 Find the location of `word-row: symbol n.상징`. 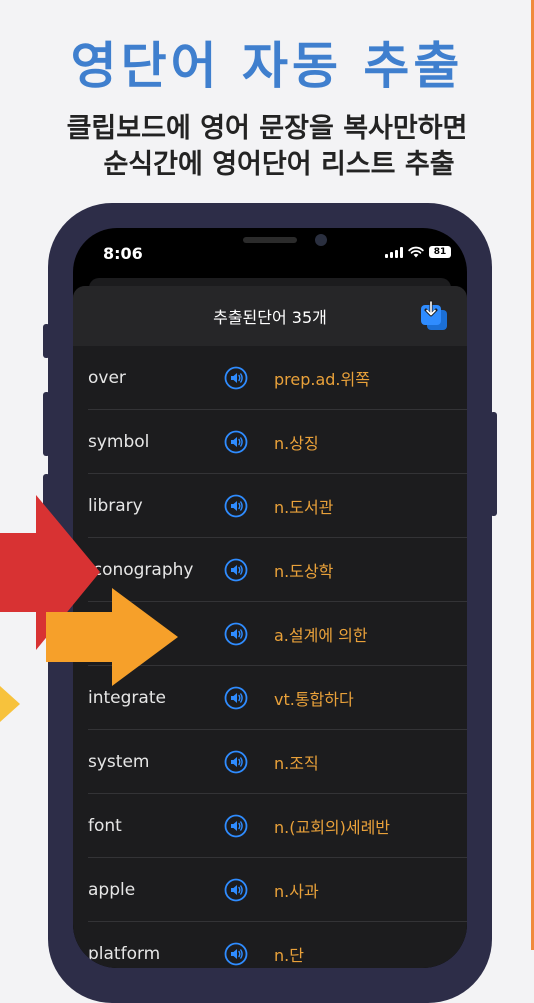

word-row: symbol n.상징 is located at coordinates (277, 442).